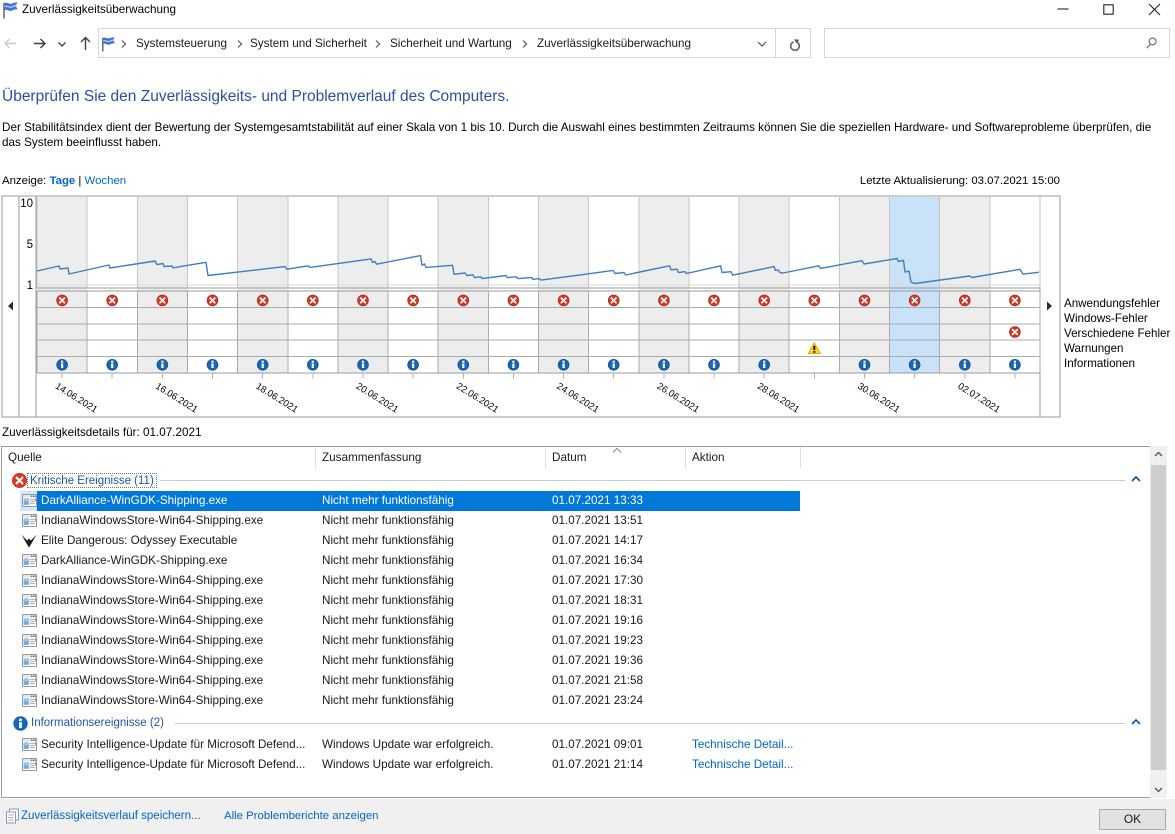 This screenshot has height=834, width=1175. What do you see at coordinates (30, 286) in the screenshot?
I see `svg-text: 1` at bounding box center [30, 286].